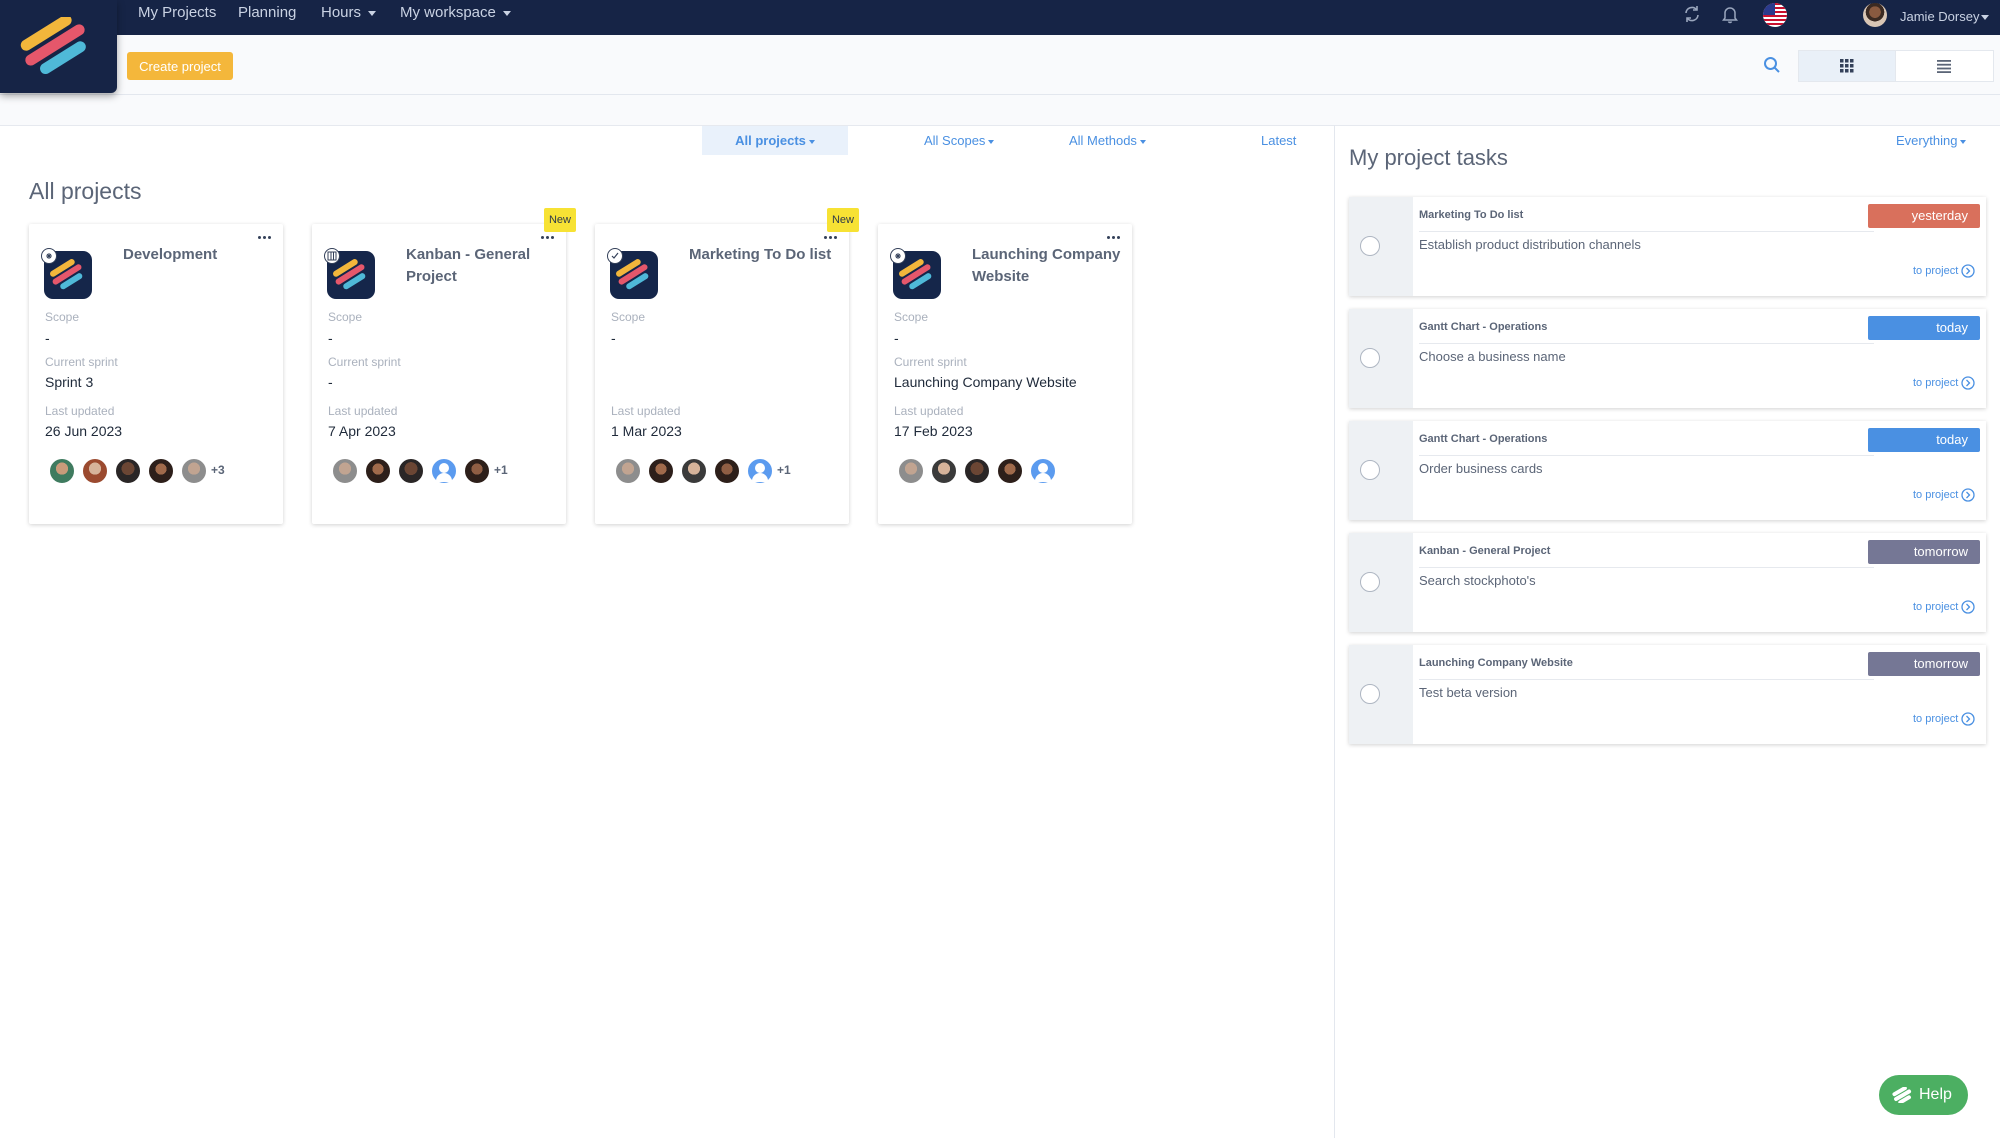  I want to click on divider, so click(1646, 679).